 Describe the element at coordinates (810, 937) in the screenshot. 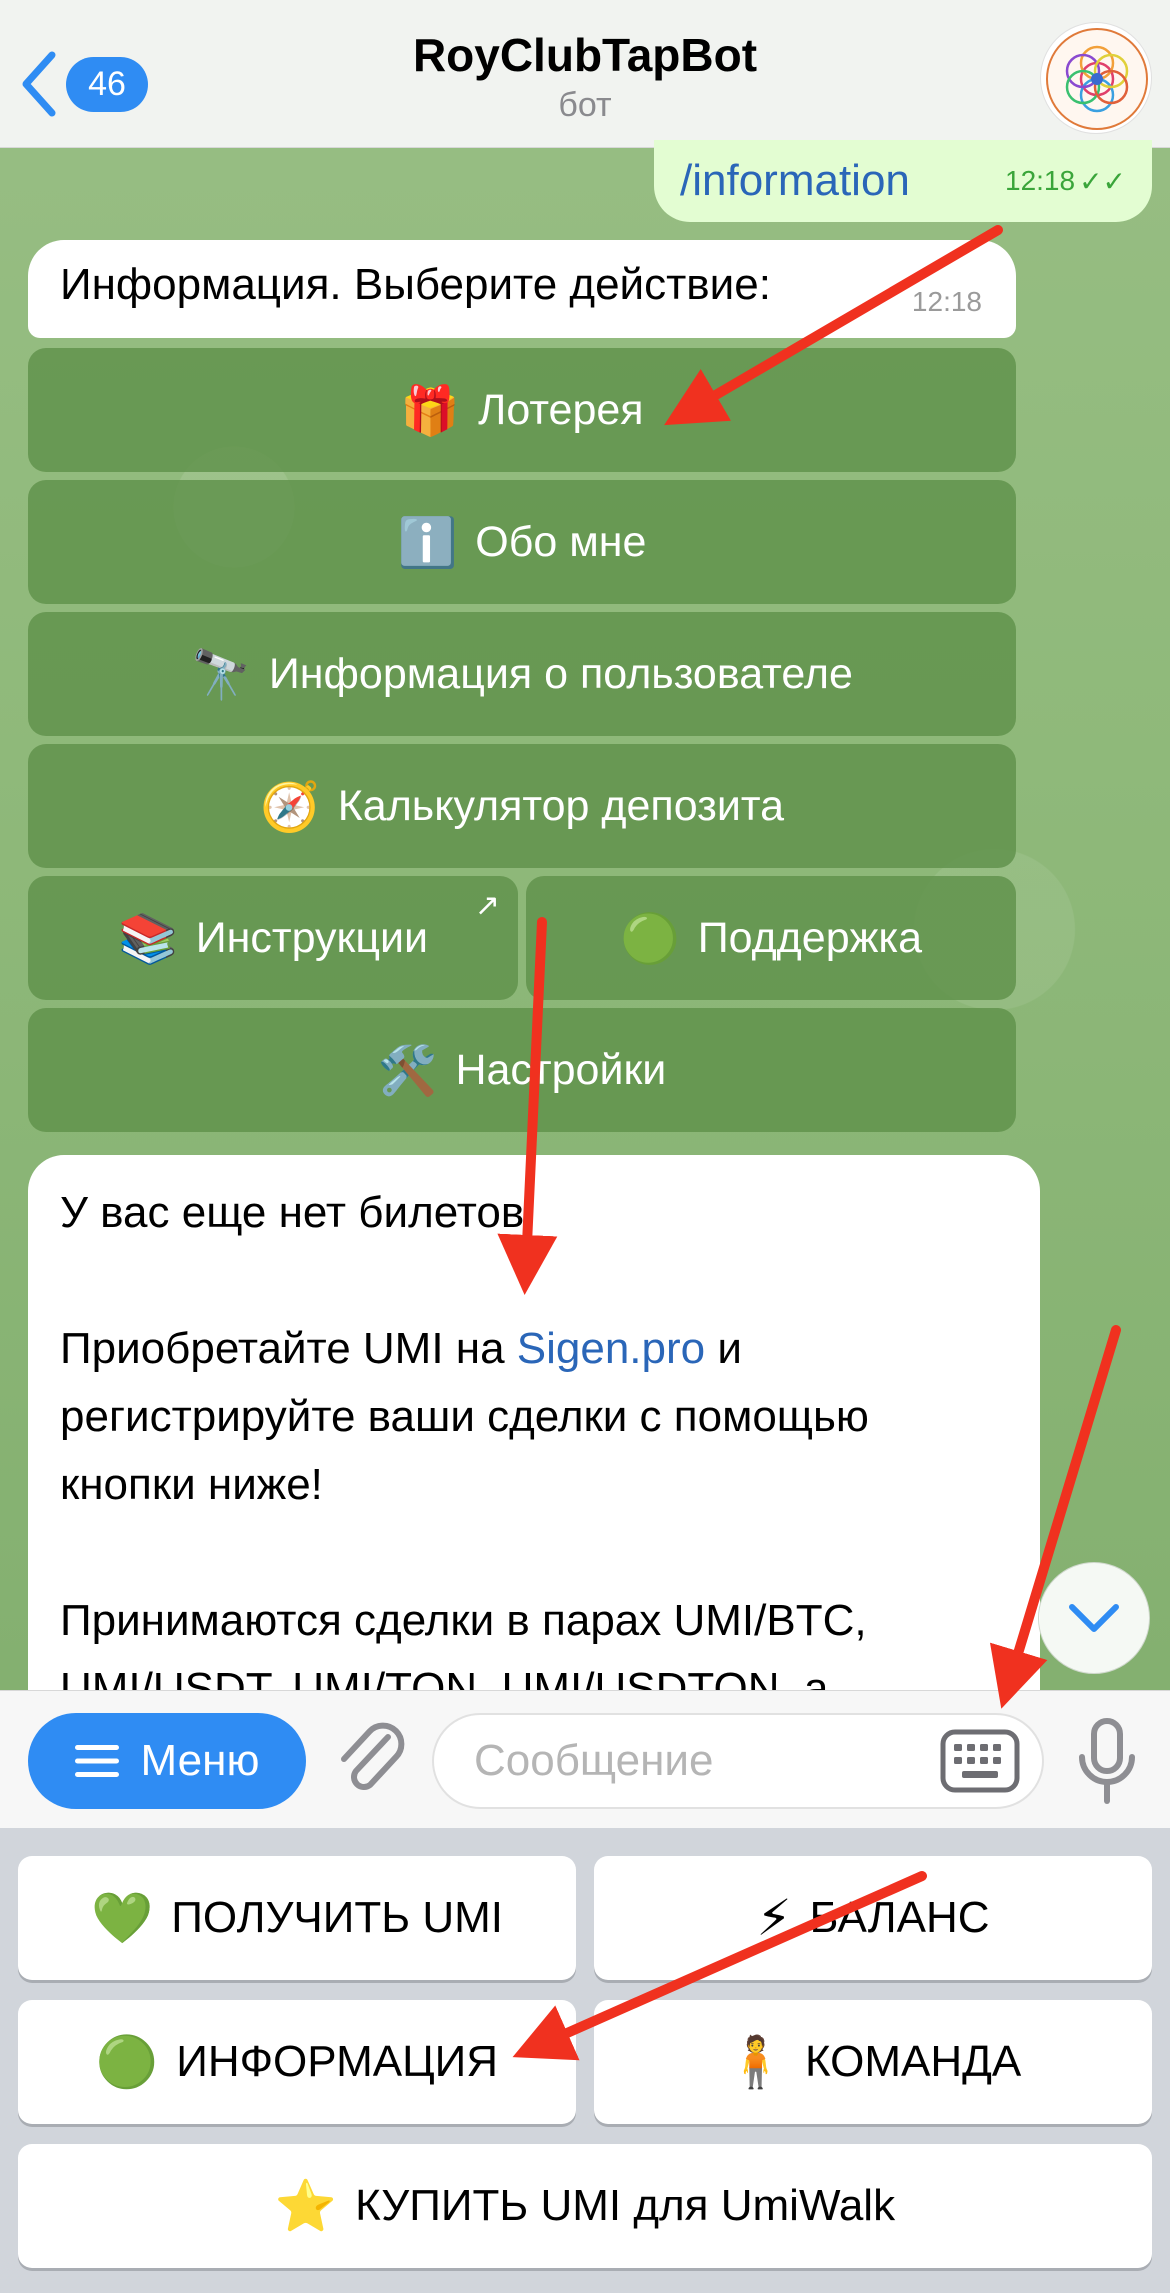

I see `inline-button-label: Поддержка` at that location.